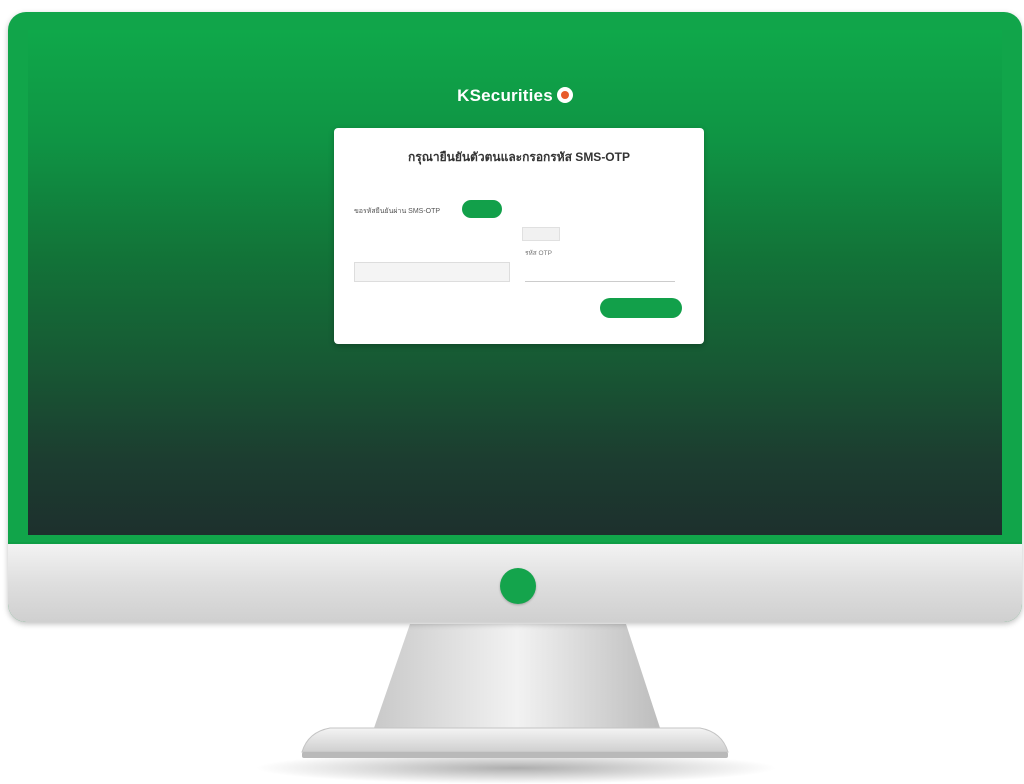  What do you see at coordinates (641, 308) in the screenshot?
I see `confirm-button` at bounding box center [641, 308].